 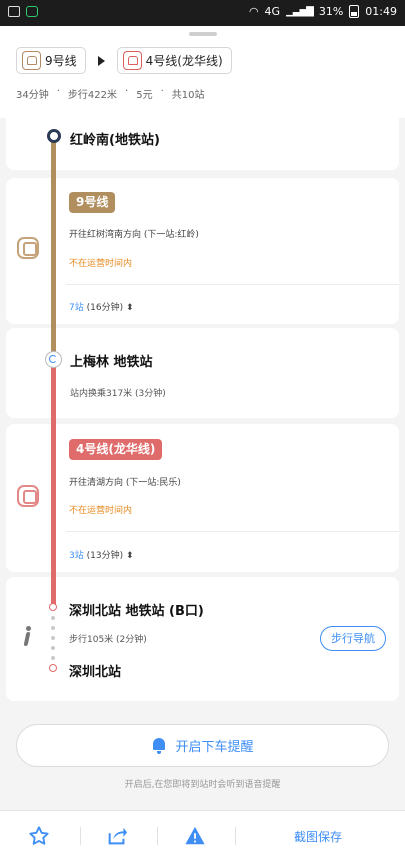 I want to click on share-icon, so click(x=117, y=836).